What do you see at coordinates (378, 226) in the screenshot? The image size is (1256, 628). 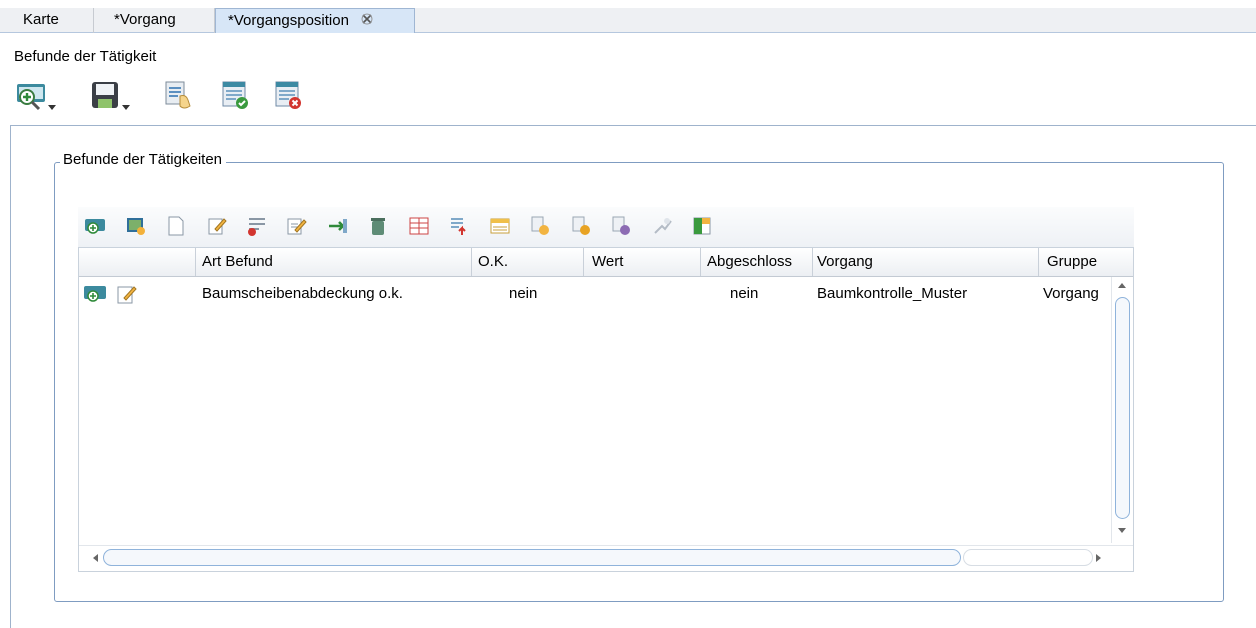 I see `trash-icon` at bounding box center [378, 226].